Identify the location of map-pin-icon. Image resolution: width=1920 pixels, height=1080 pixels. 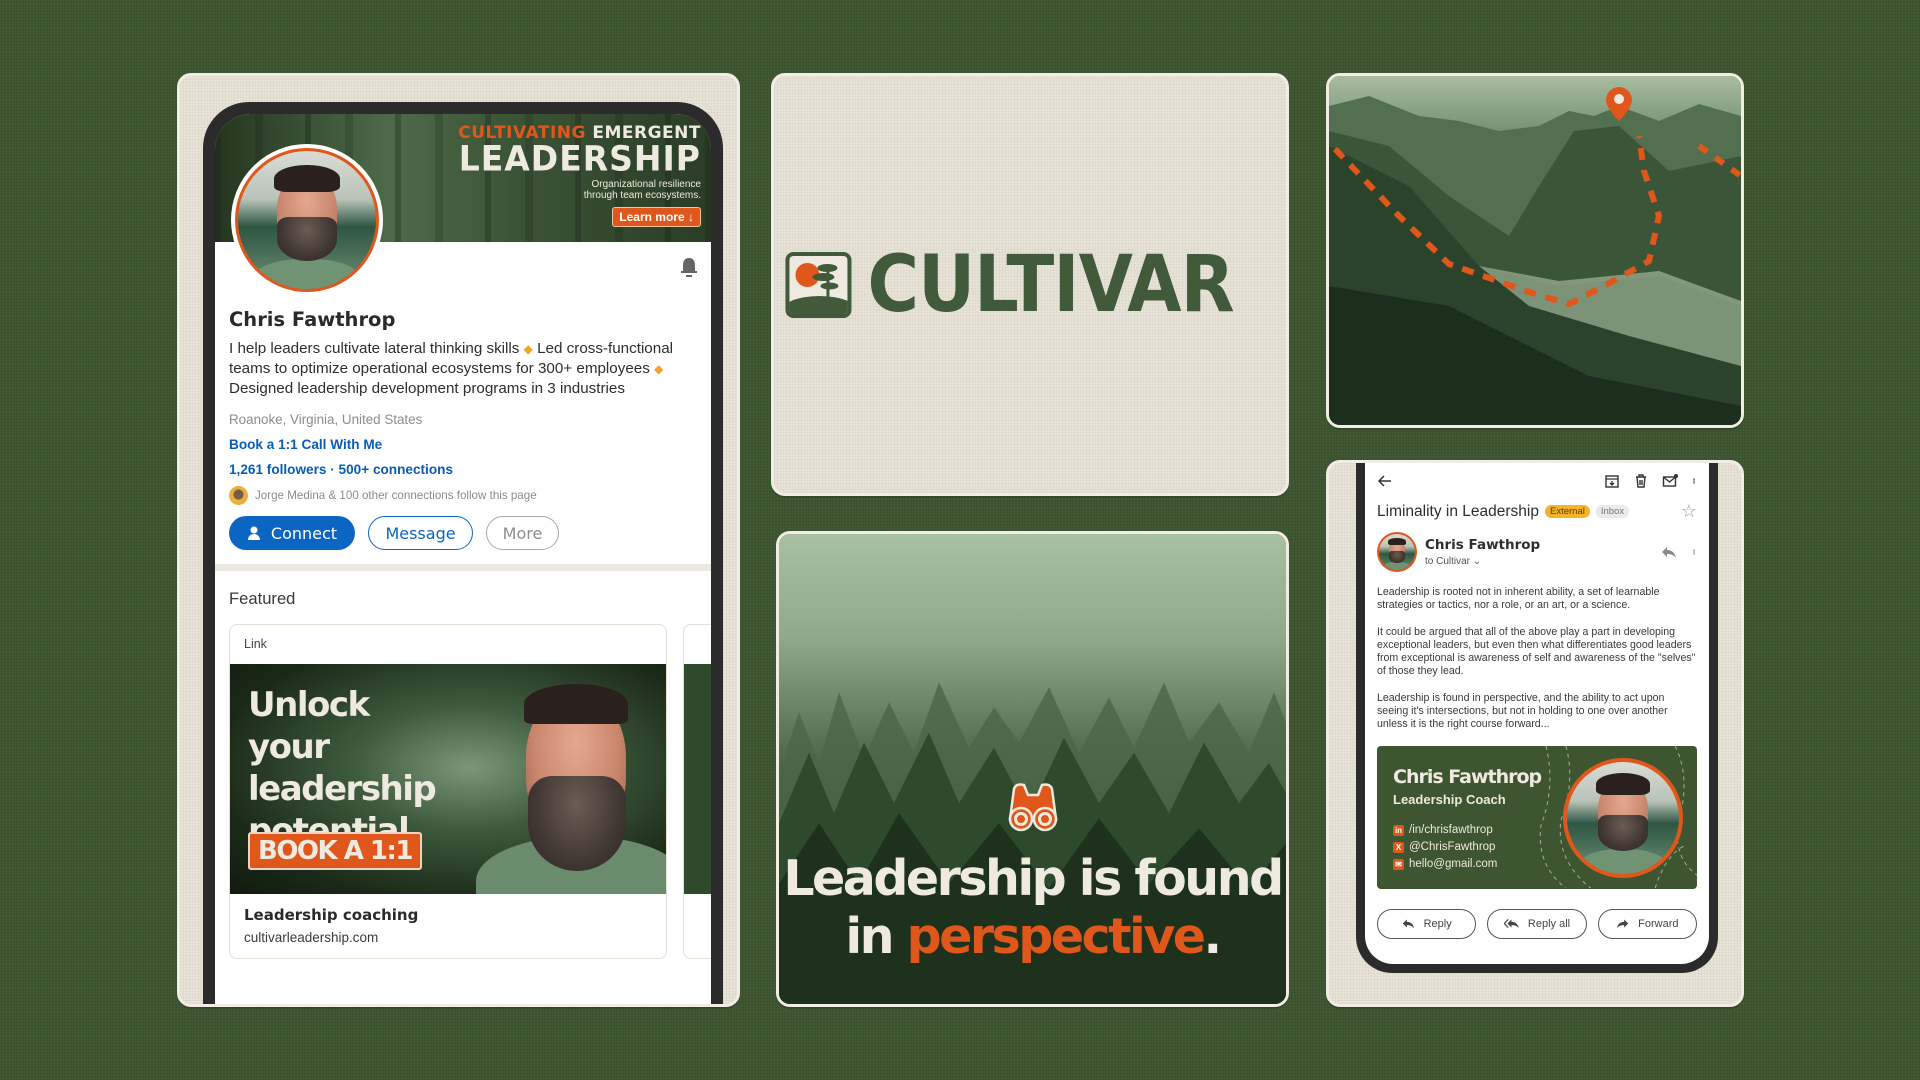
(1619, 104).